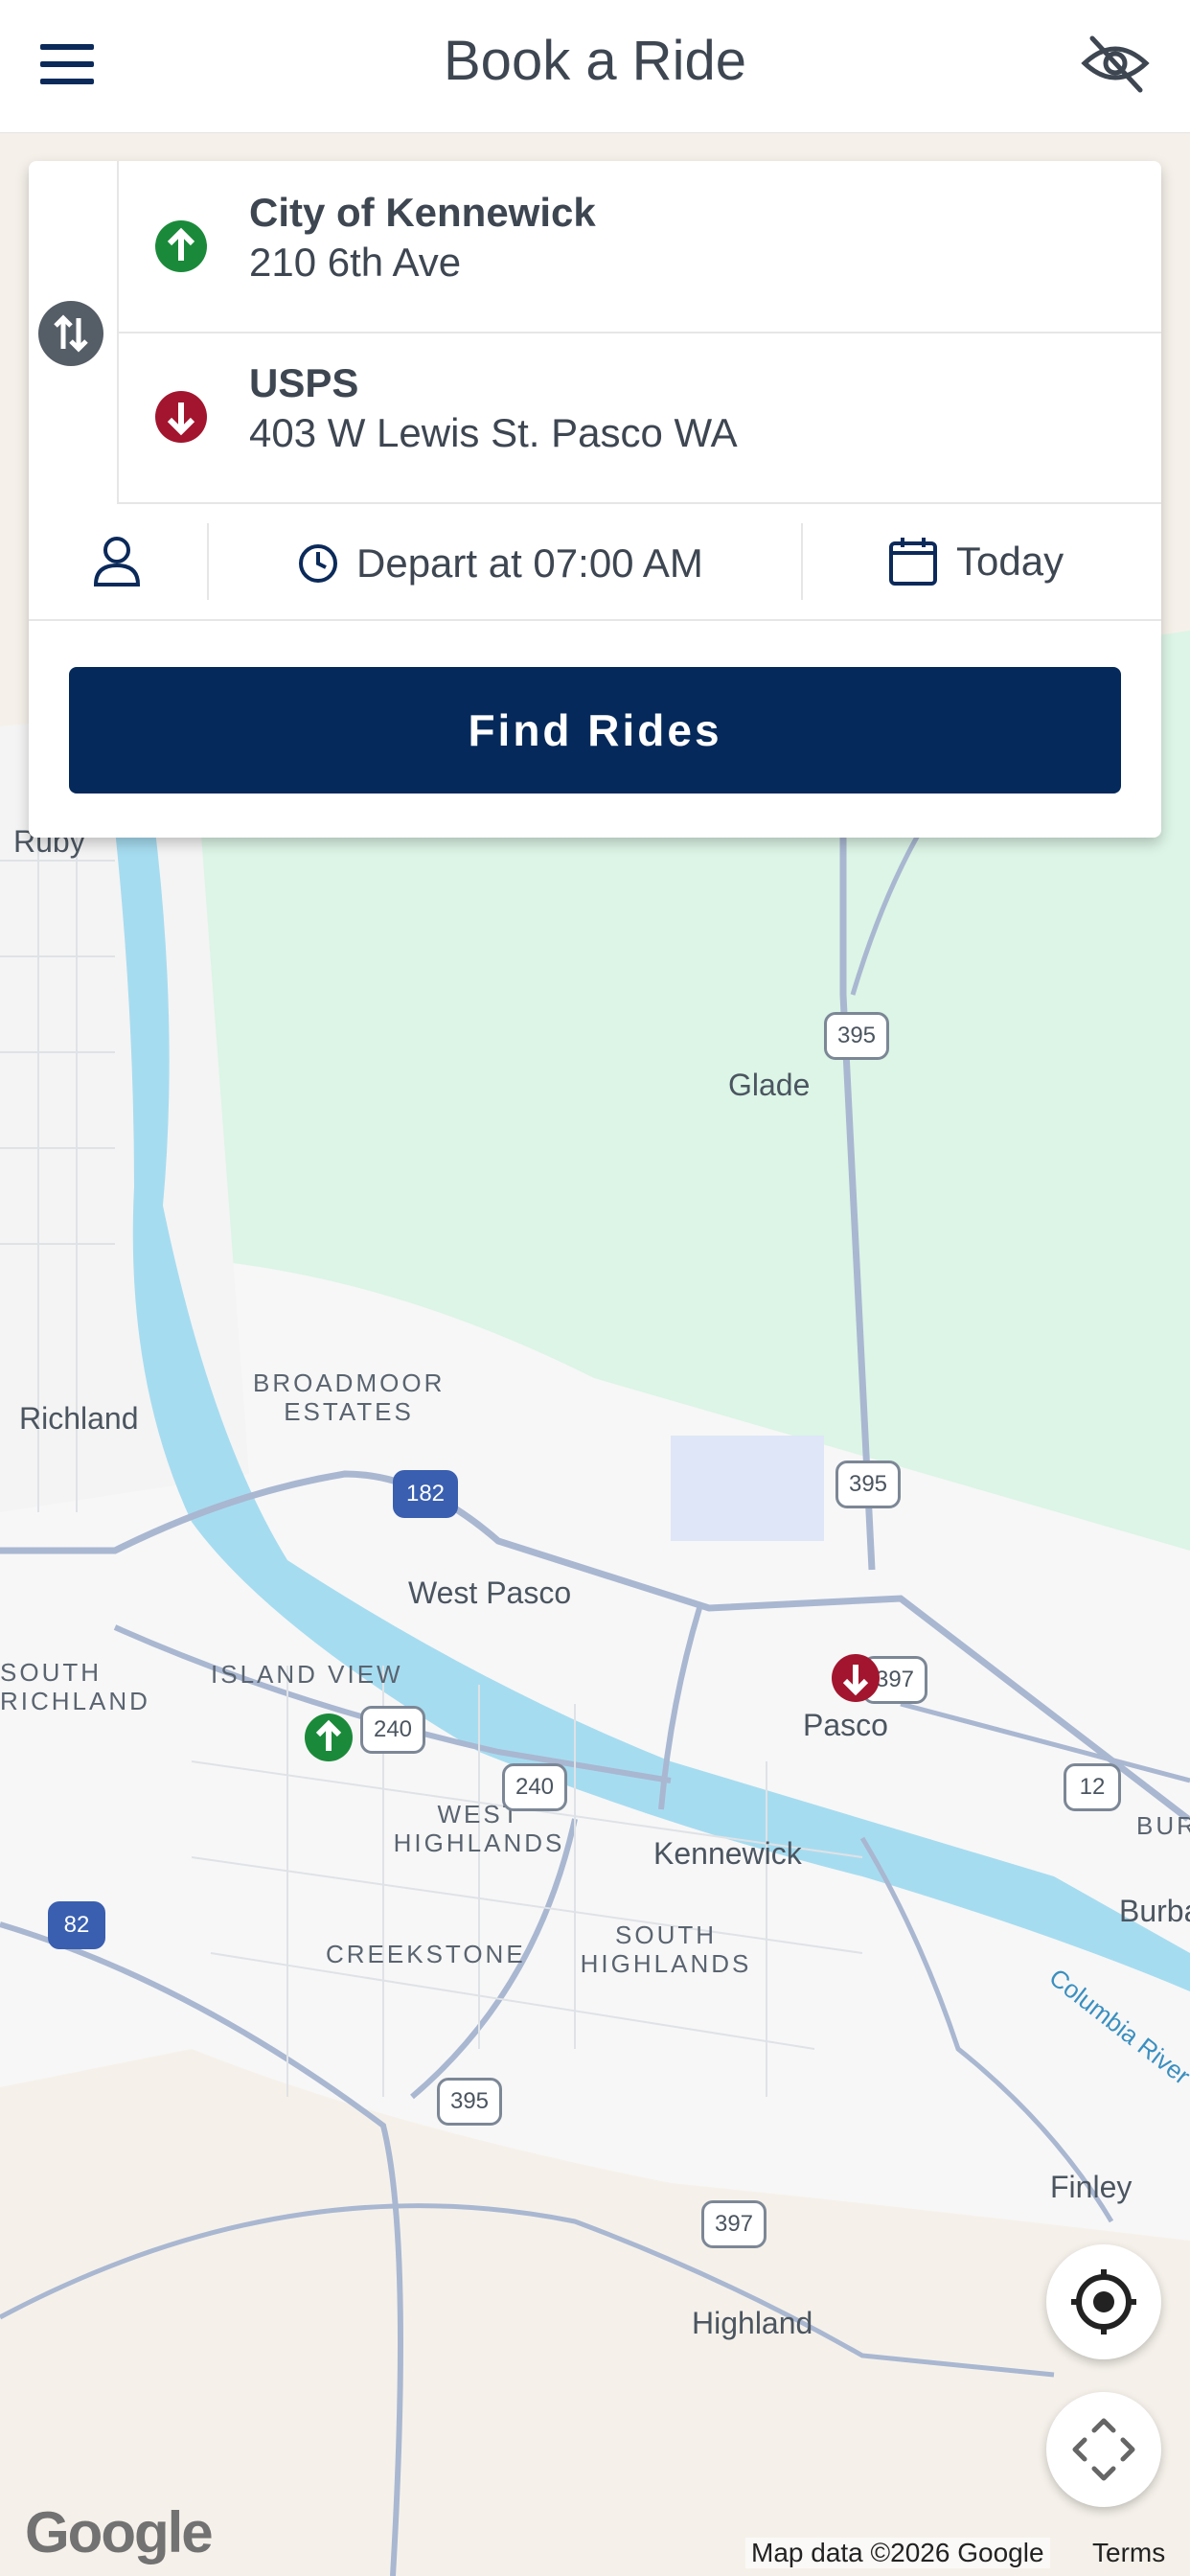  What do you see at coordinates (329, 1737) in the screenshot?
I see `origin-map-marker-icon` at bounding box center [329, 1737].